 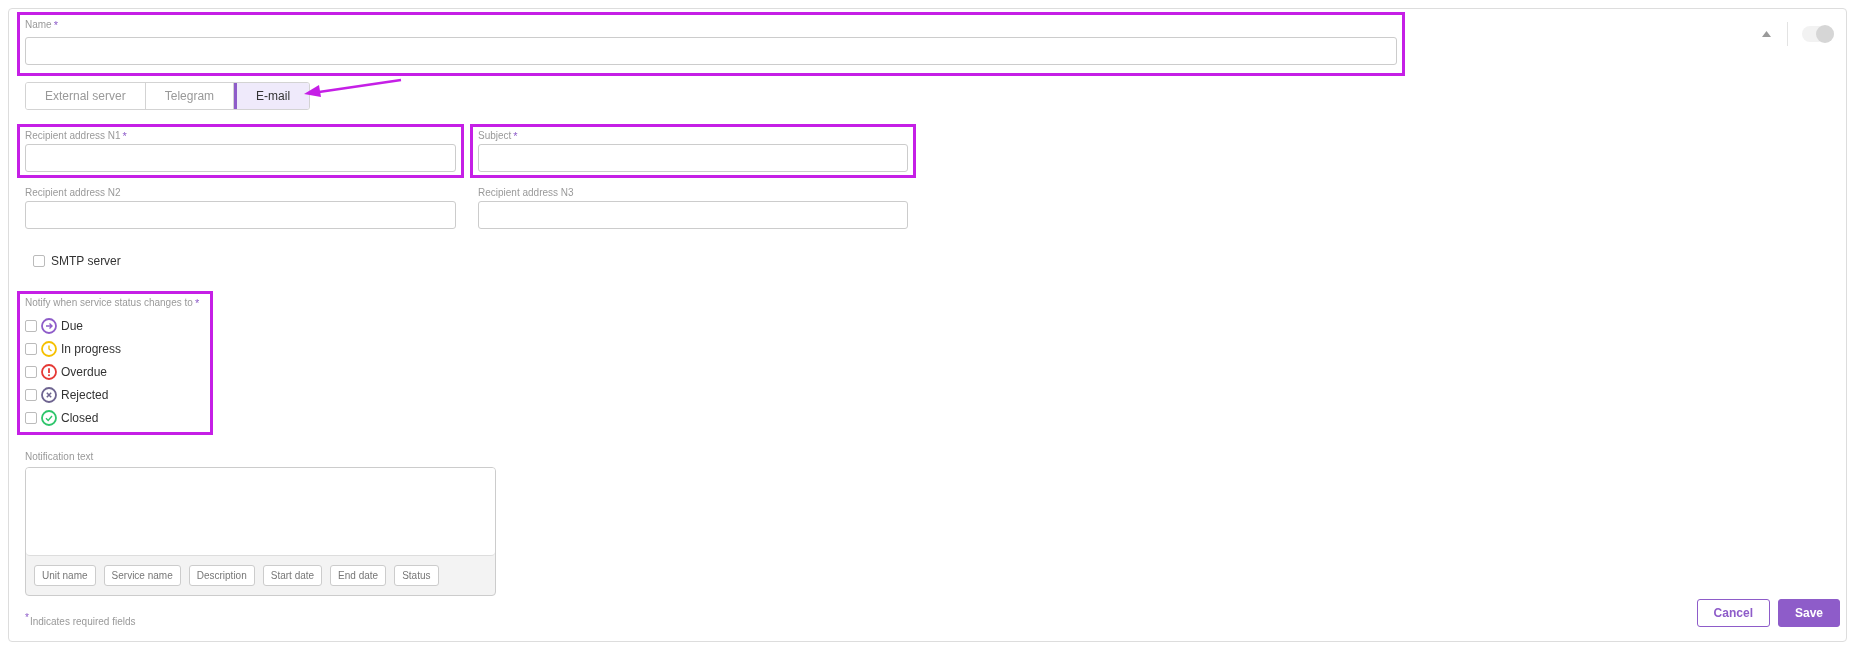 I want to click on checkbox-label: Closed, so click(x=80, y=417).